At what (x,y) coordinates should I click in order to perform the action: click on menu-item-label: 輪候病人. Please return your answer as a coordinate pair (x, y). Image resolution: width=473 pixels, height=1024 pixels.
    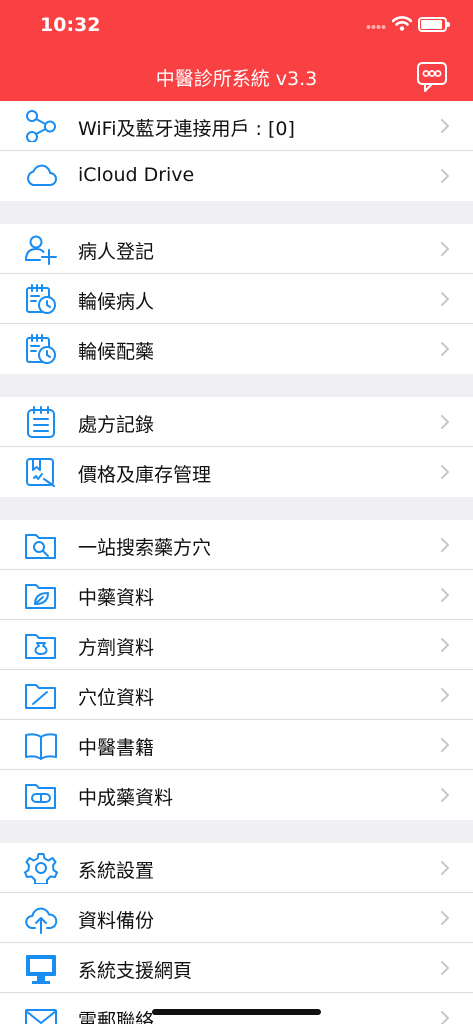
    Looking at the image, I should click on (116, 302).